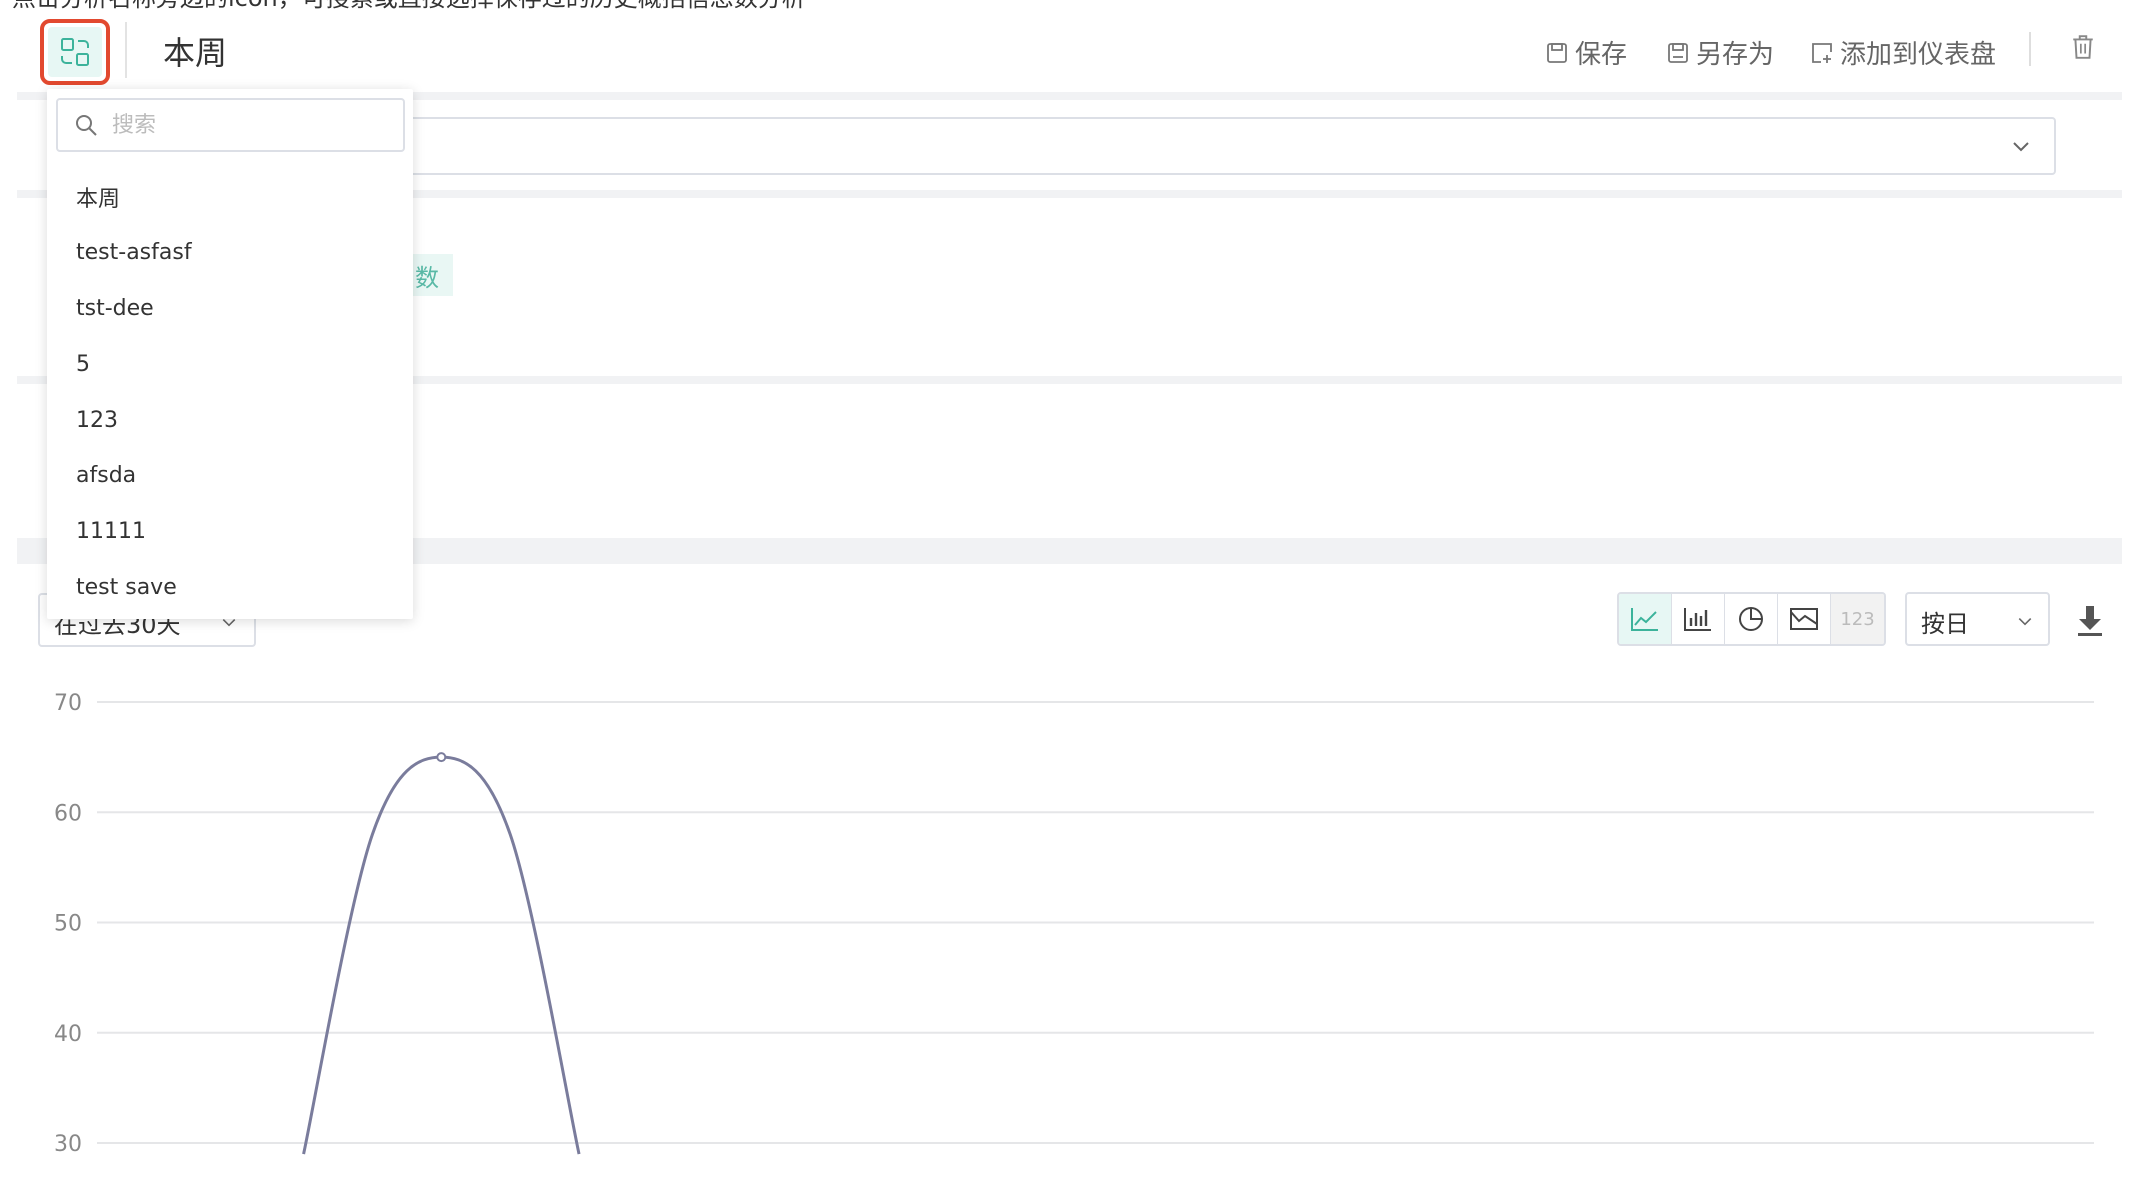 Image resolution: width=2138 pixels, height=1186 pixels. What do you see at coordinates (1069, 47) in the screenshot?
I see `analysis-header: 本周 保存 另存为 添加到仪表盘` at bounding box center [1069, 47].